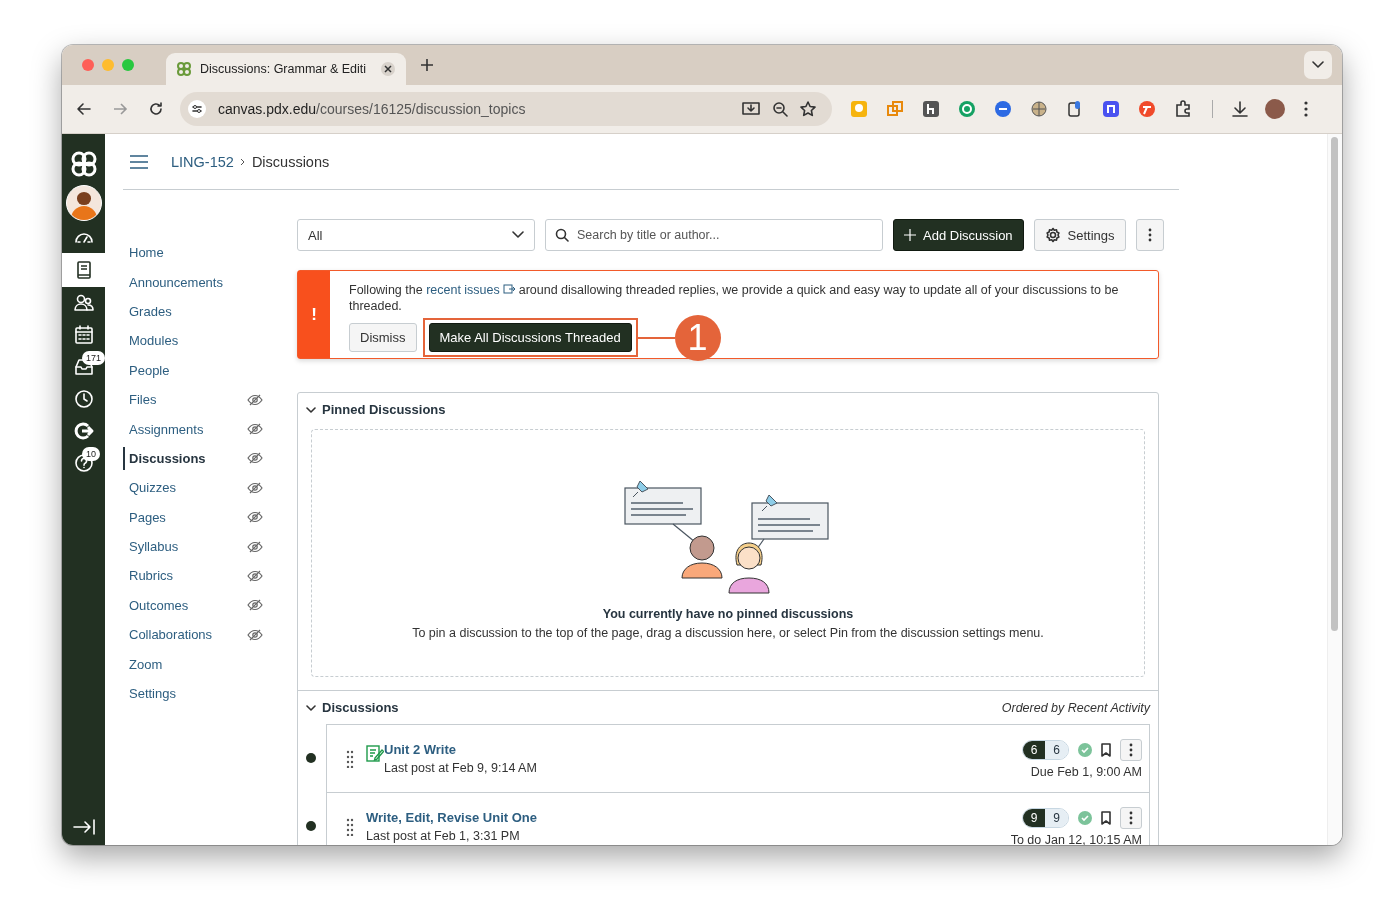 The height and width of the screenshot is (904, 1398). Describe the element at coordinates (154, 341) in the screenshot. I see `course-nav-link: Modules` at that location.